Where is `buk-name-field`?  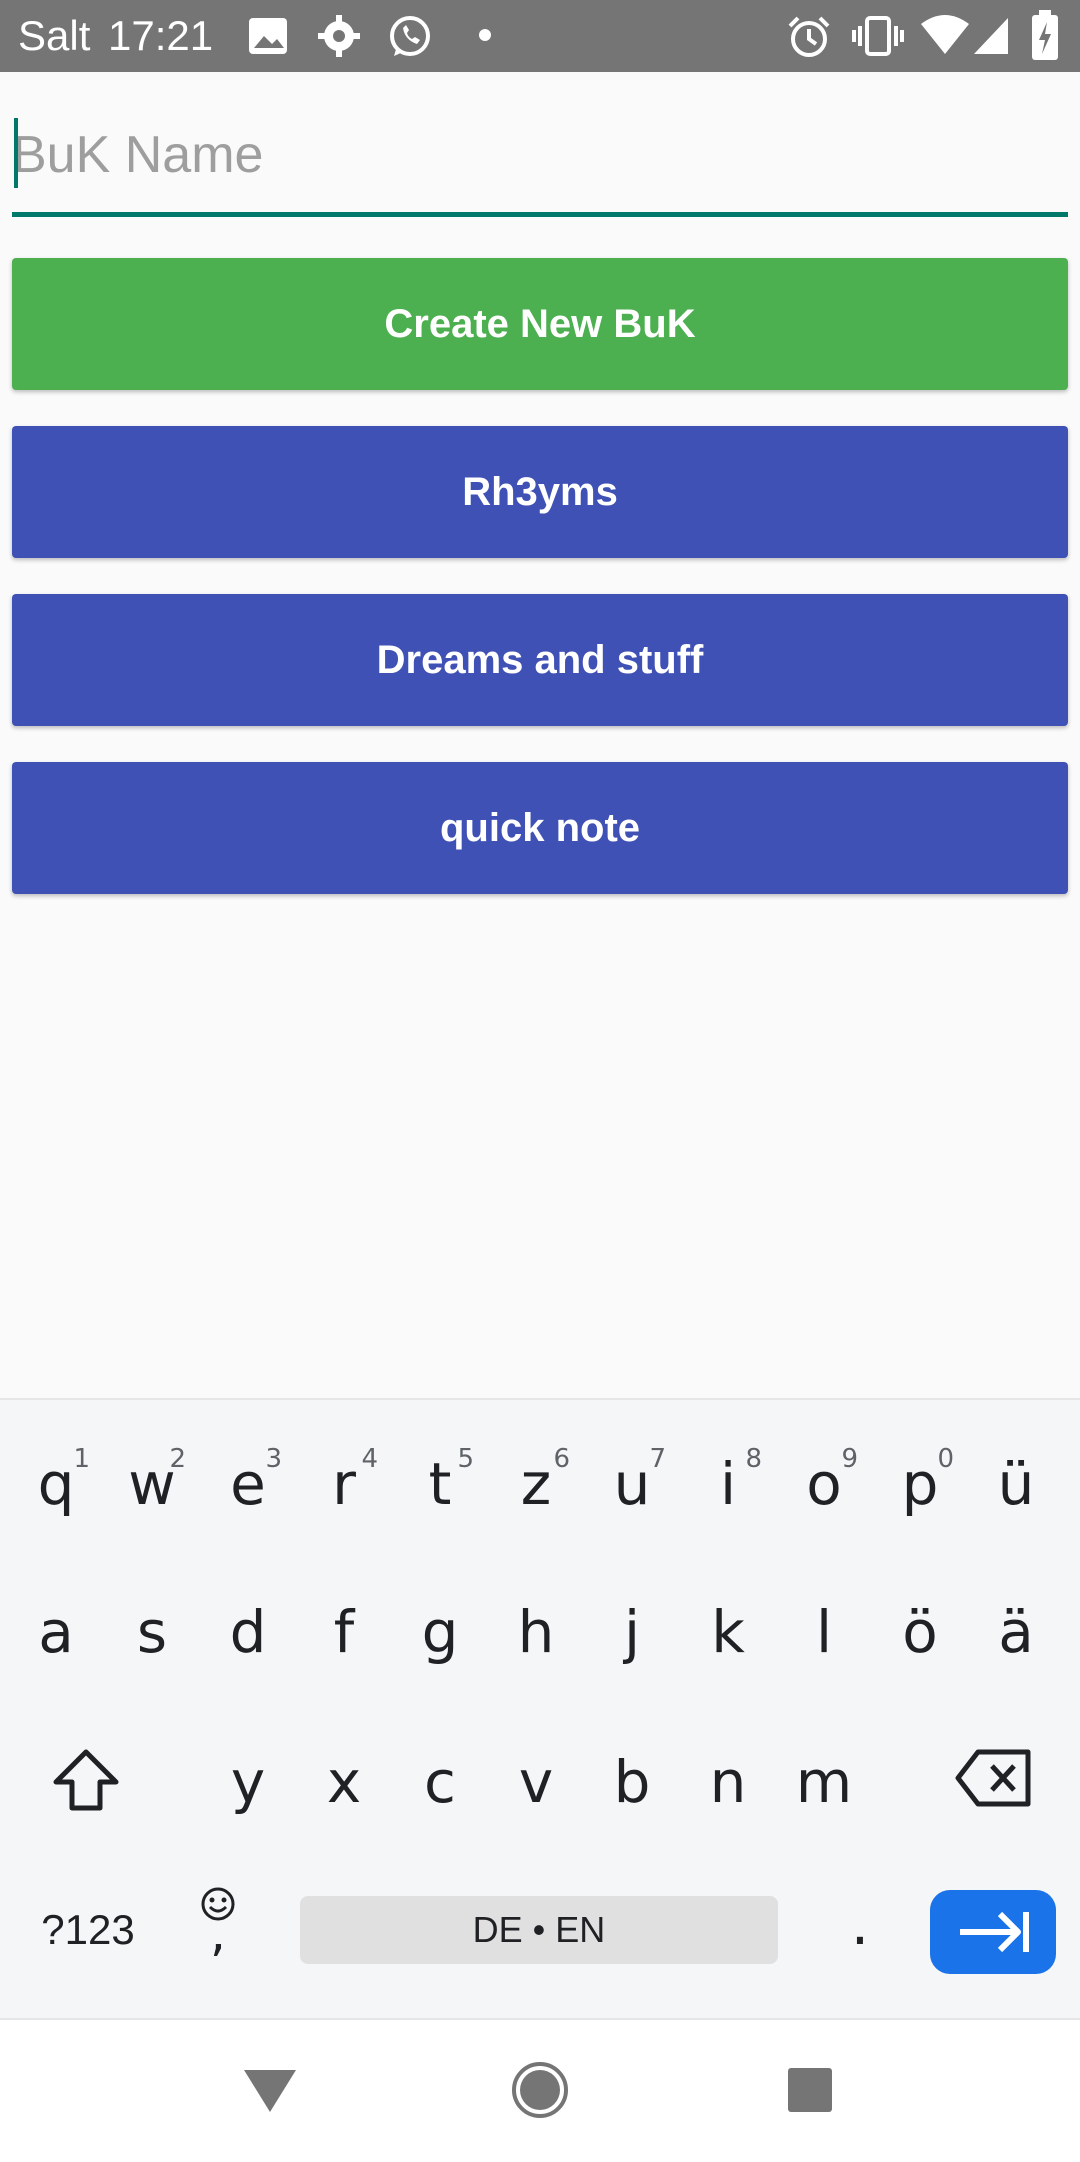 buk-name-field is located at coordinates (540, 159).